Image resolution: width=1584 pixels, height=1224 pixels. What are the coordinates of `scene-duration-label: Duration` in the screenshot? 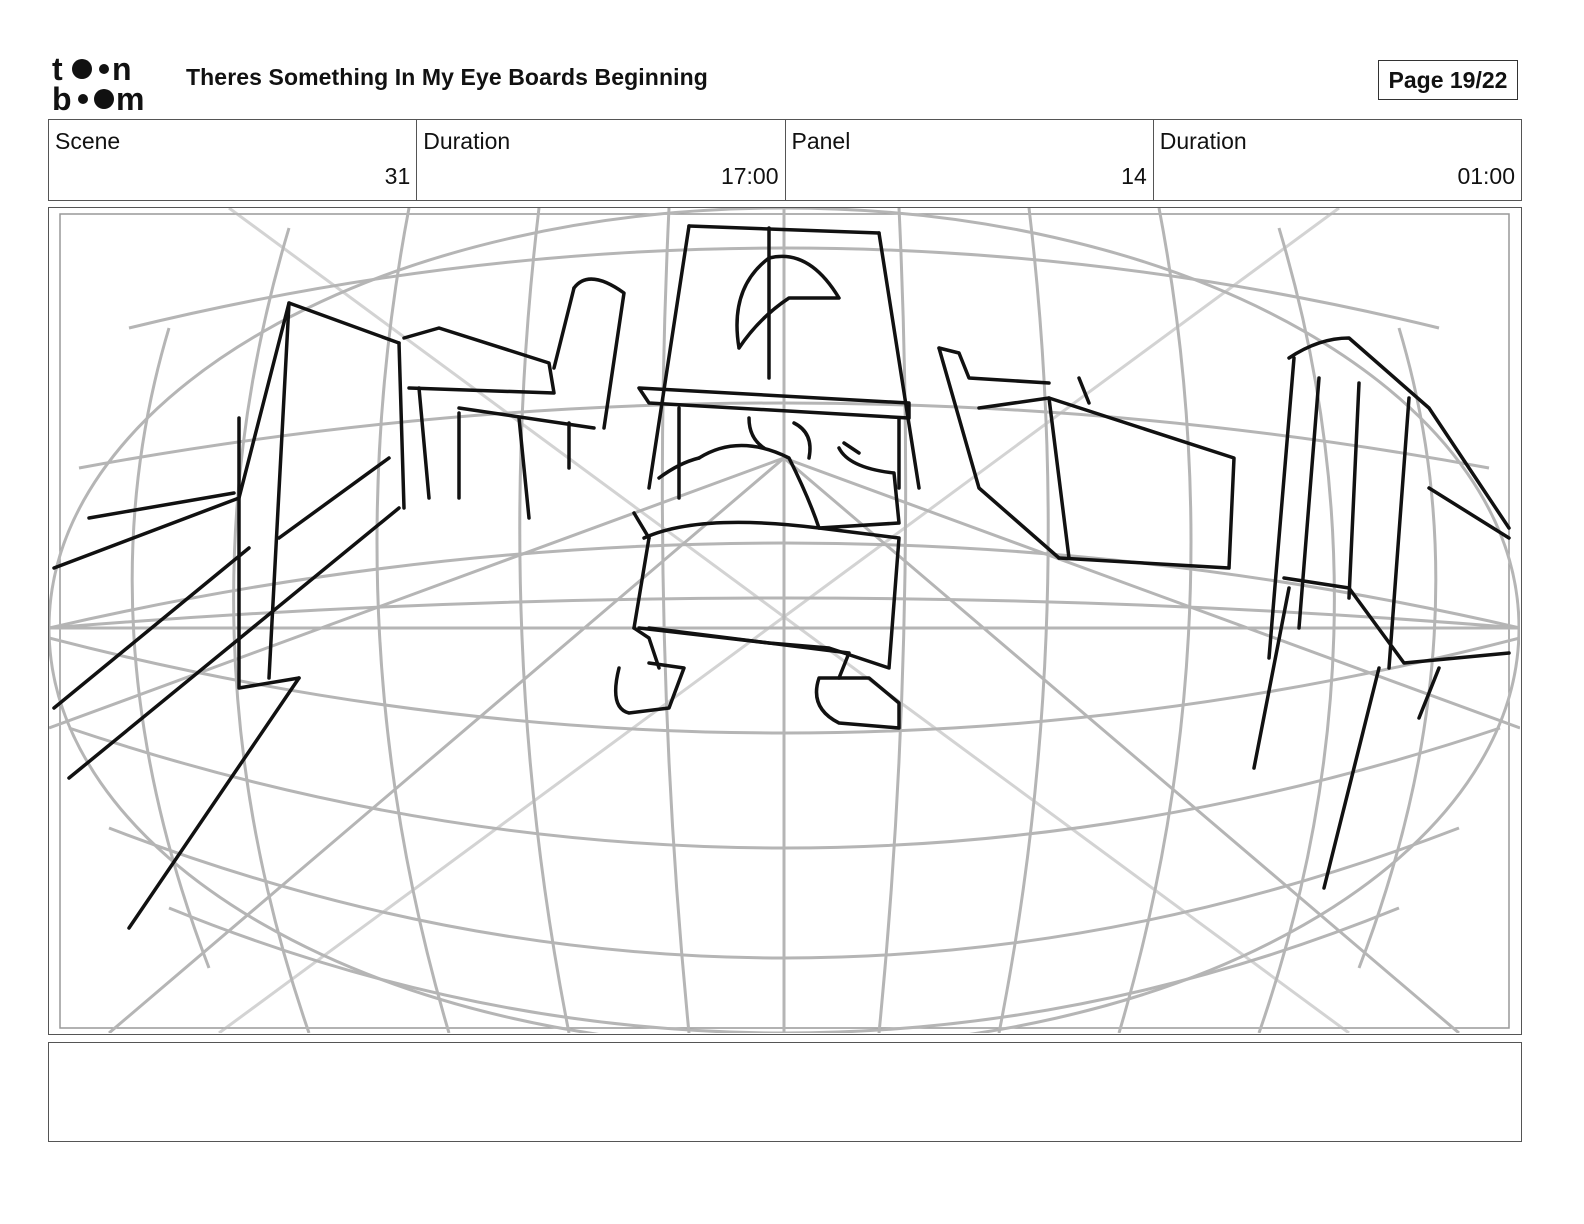 It's located at (467, 141).